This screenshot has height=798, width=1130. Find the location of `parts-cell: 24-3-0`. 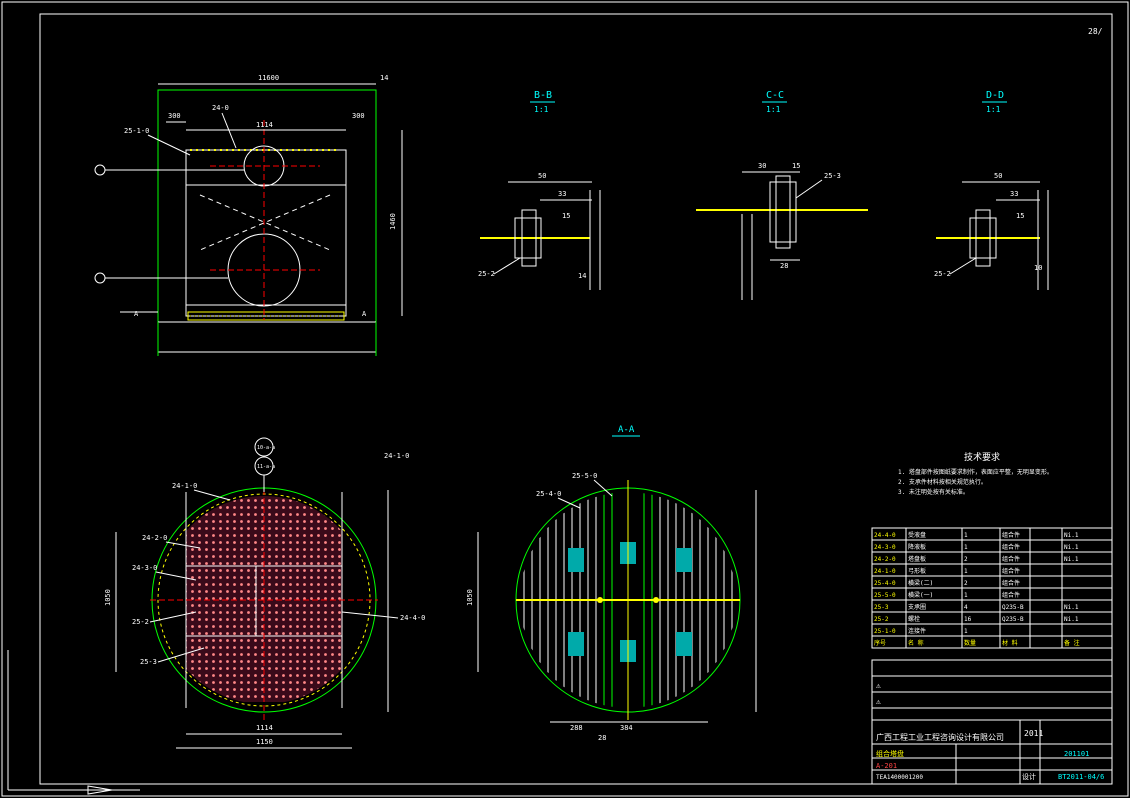

parts-cell: 24-3-0 is located at coordinates (885, 547).